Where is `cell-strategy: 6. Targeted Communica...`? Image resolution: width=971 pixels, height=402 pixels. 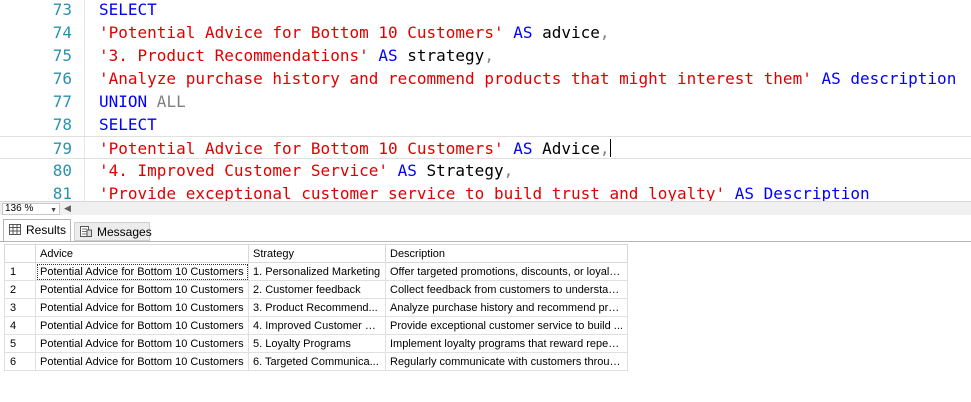
cell-strategy: 6. Targeted Communica... is located at coordinates (317, 361).